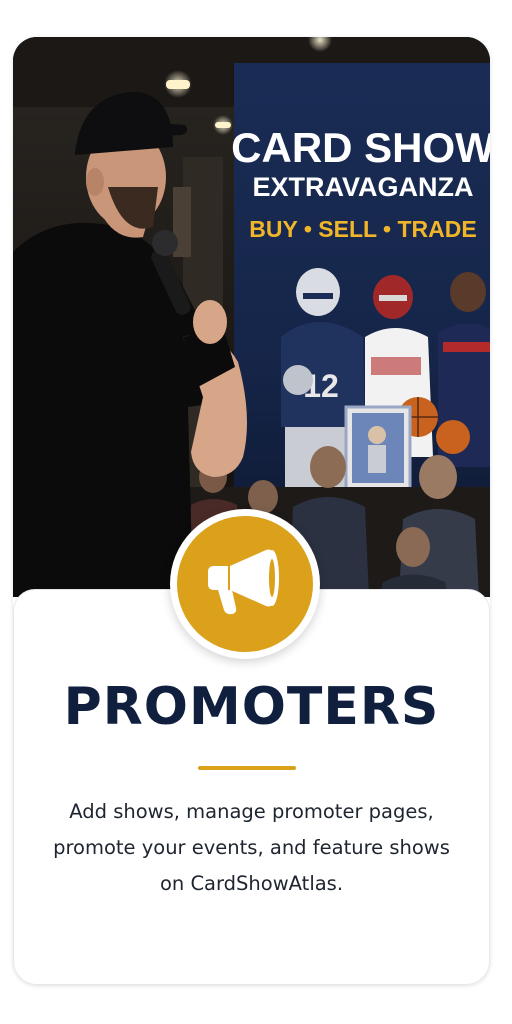 This screenshot has width=512, height=1024. What do you see at coordinates (247, 768) in the screenshot?
I see `title-divider` at bounding box center [247, 768].